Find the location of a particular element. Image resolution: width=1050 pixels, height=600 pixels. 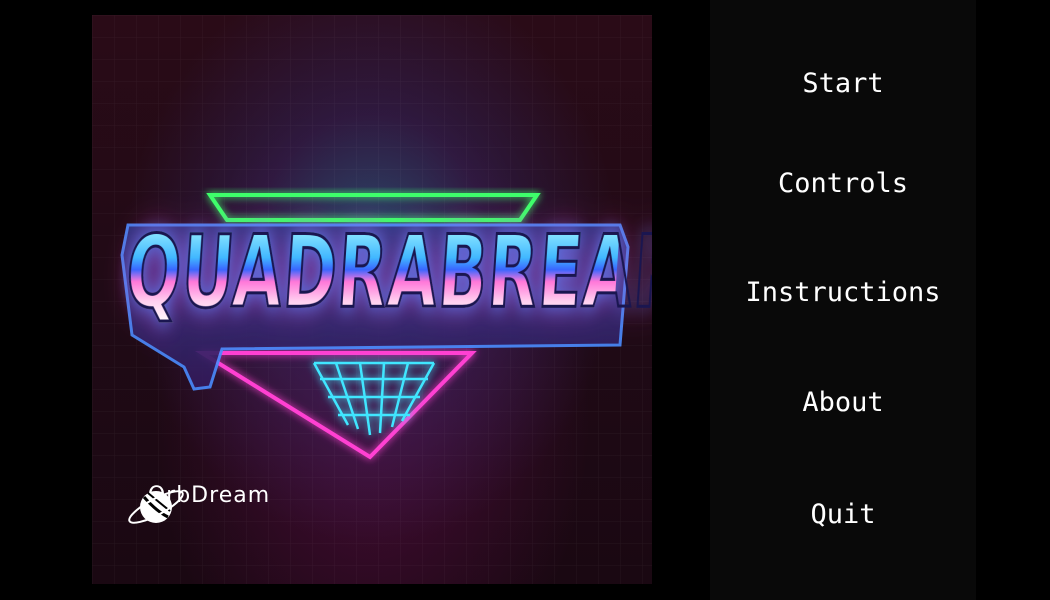

menu-quit-button: Quit is located at coordinates (843, 514).